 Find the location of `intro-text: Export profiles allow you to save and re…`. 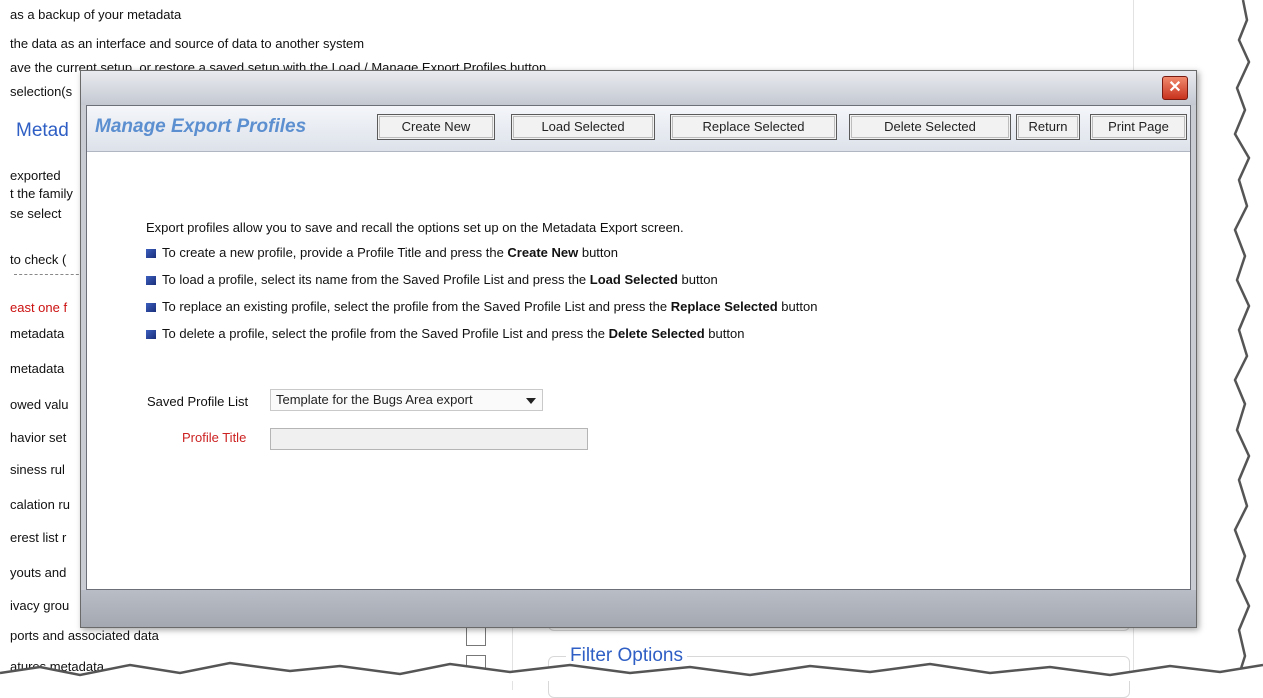

intro-text: Export profiles allow you to save and re… is located at coordinates (415, 227).